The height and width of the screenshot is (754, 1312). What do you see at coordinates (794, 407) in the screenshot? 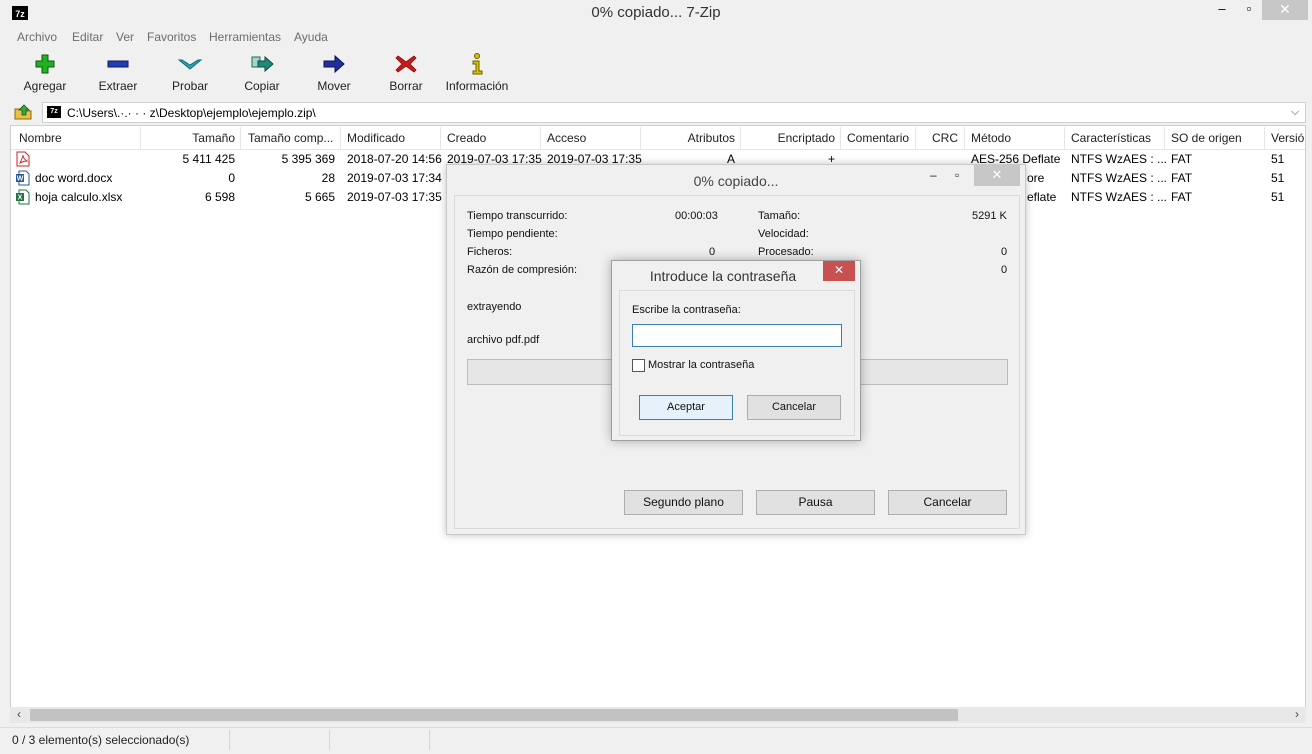
I see `cancel-button: Cancelar` at bounding box center [794, 407].